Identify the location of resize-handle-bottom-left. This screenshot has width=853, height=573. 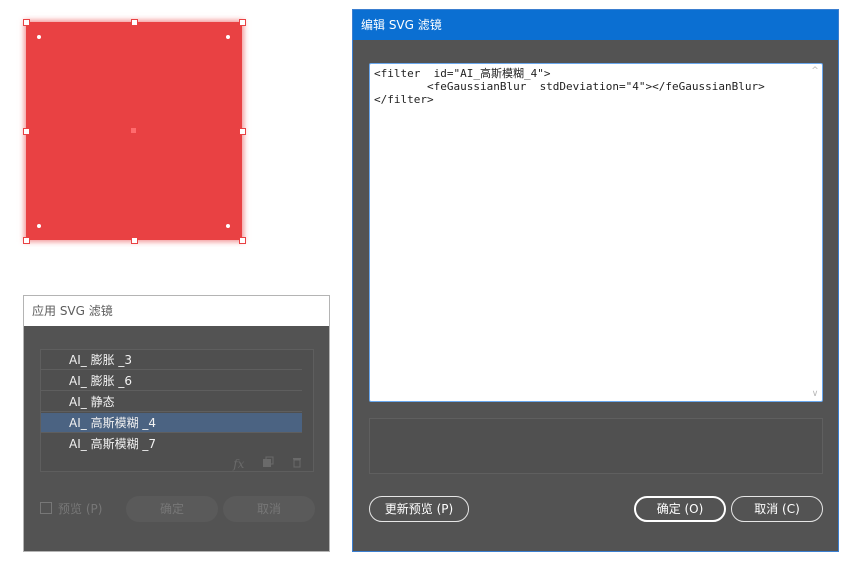
(26, 240).